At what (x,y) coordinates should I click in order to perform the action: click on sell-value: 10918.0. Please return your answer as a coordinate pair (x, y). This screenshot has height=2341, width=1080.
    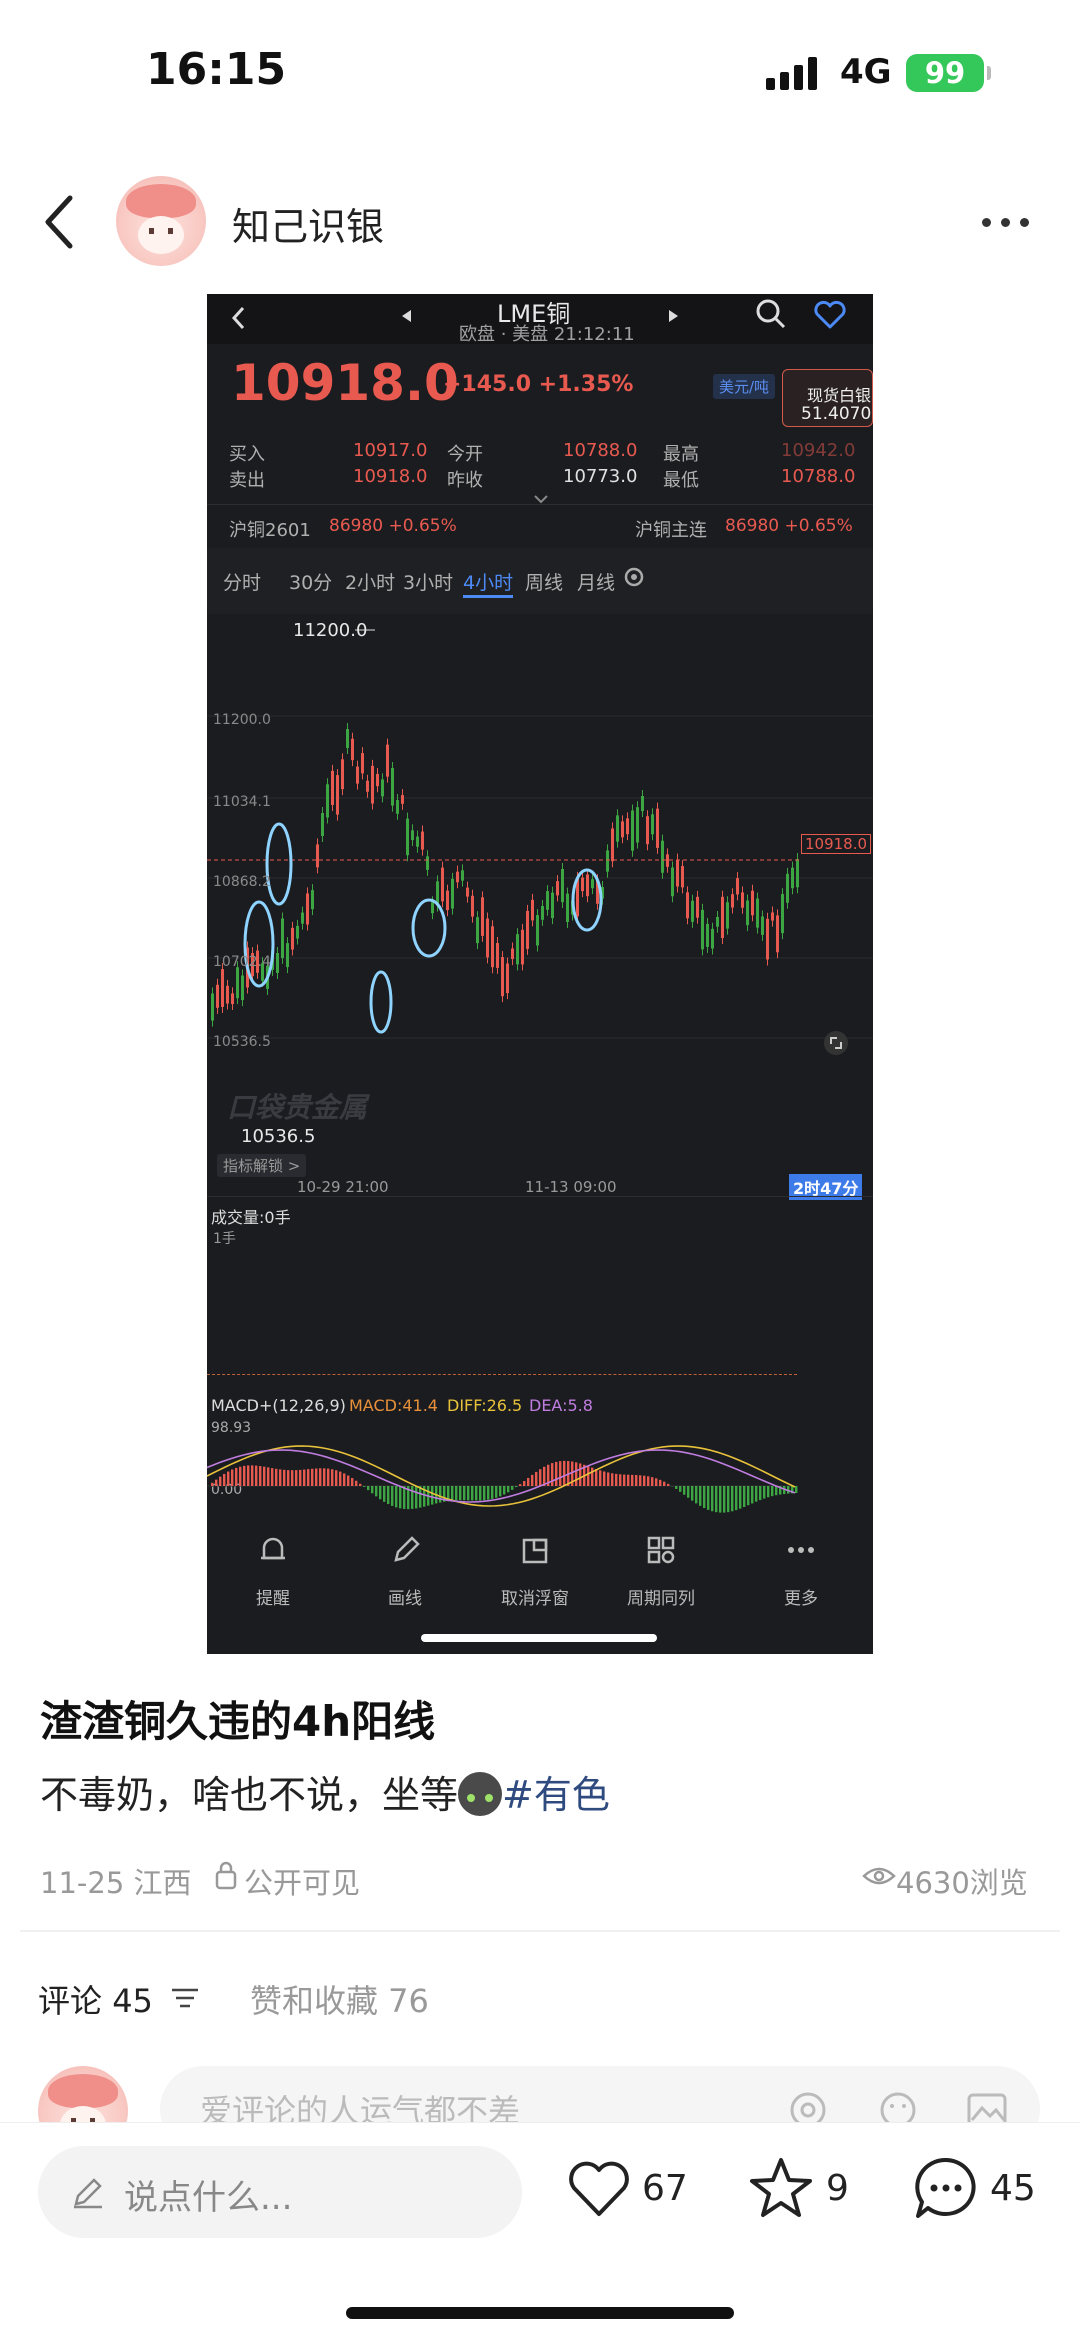
    Looking at the image, I should click on (390, 476).